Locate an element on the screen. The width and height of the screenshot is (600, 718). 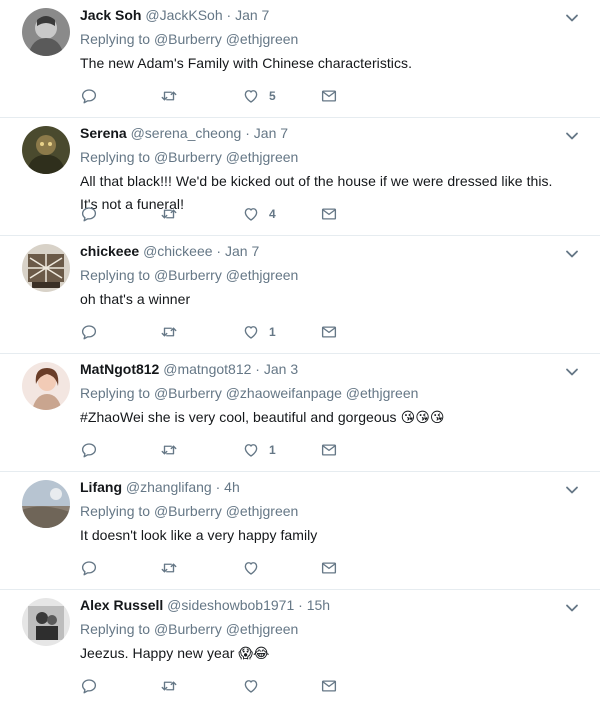
user-handle: @JackKSoh is located at coordinates (183, 15).